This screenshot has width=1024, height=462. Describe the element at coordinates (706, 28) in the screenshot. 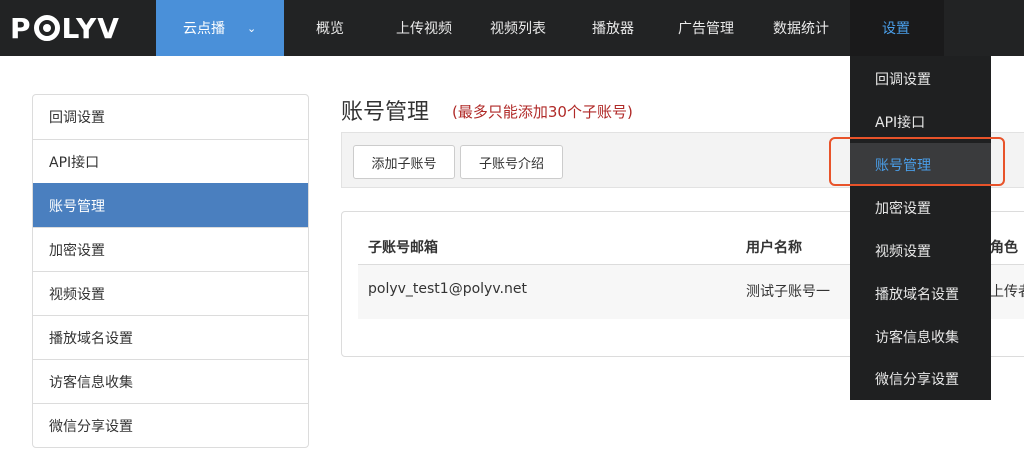

I see `nav-ad-management: 广告管理` at that location.